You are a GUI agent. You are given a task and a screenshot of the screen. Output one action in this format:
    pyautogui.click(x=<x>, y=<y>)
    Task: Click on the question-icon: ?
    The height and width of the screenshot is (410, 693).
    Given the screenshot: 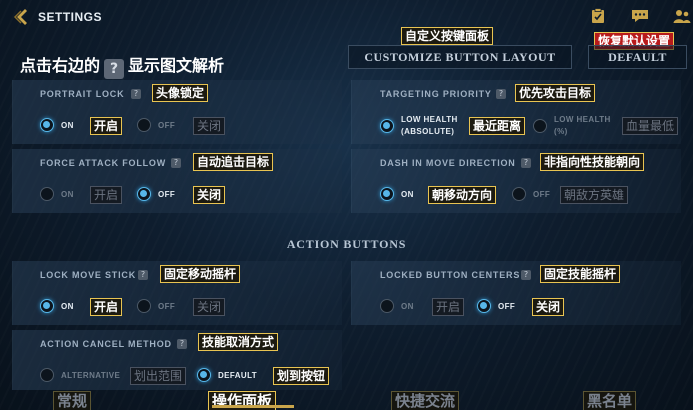 What is the action you would take?
    pyautogui.click(x=114, y=69)
    